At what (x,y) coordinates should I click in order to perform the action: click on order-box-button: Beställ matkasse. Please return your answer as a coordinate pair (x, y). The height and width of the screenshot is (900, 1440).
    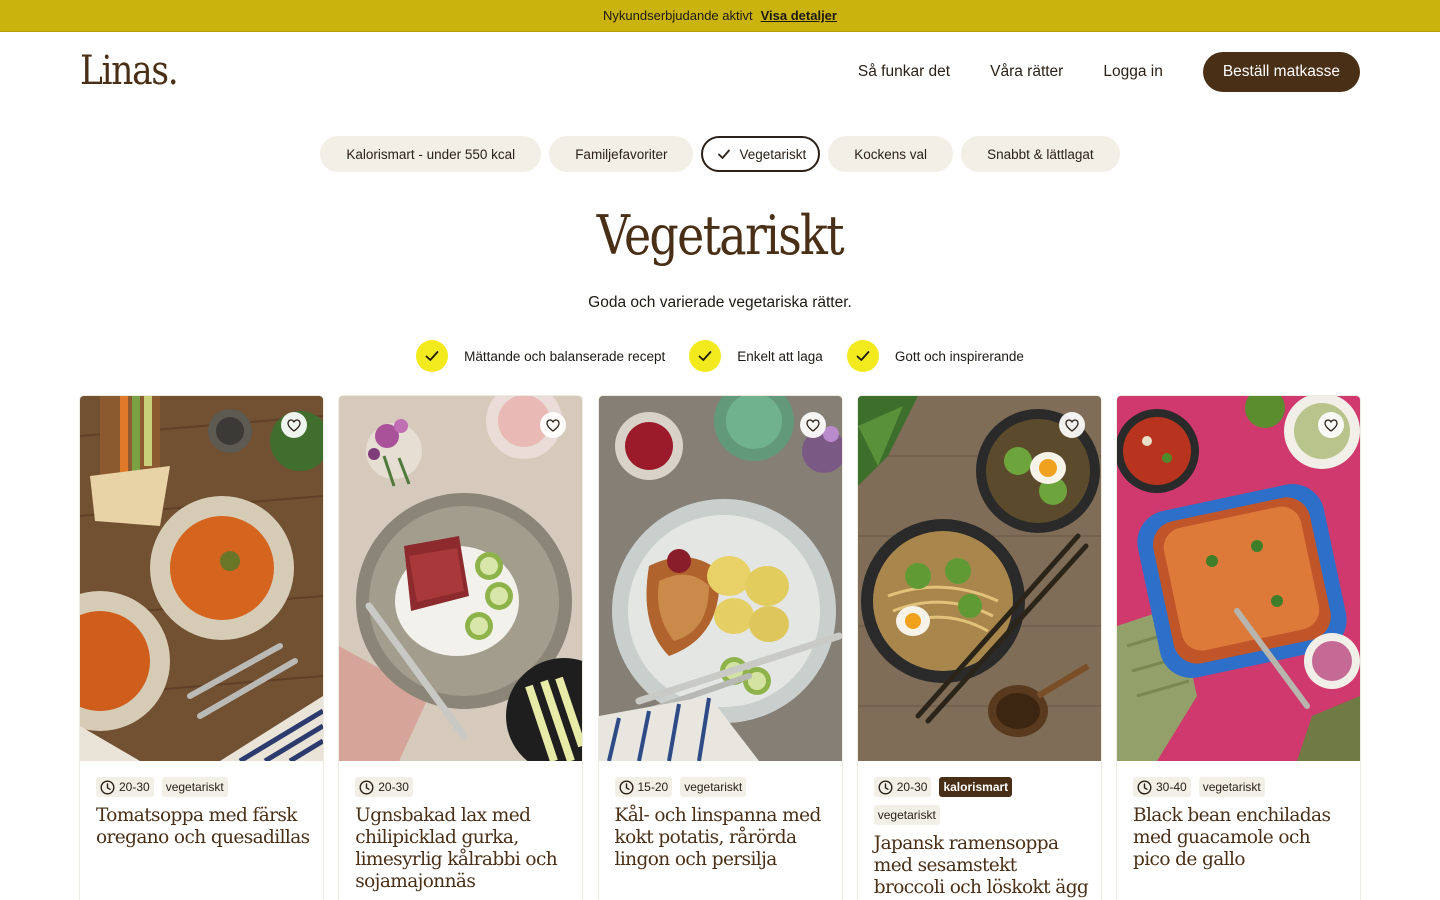
    Looking at the image, I should click on (1281, 72).